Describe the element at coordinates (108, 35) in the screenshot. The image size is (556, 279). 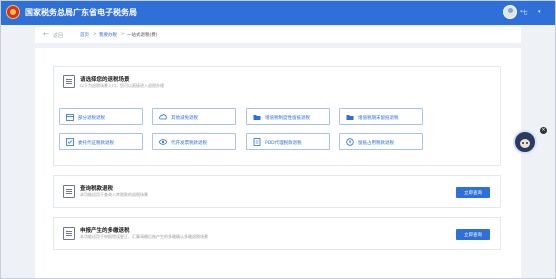
I see `breadcrumb-tax-handling: 我要办税` at that location.